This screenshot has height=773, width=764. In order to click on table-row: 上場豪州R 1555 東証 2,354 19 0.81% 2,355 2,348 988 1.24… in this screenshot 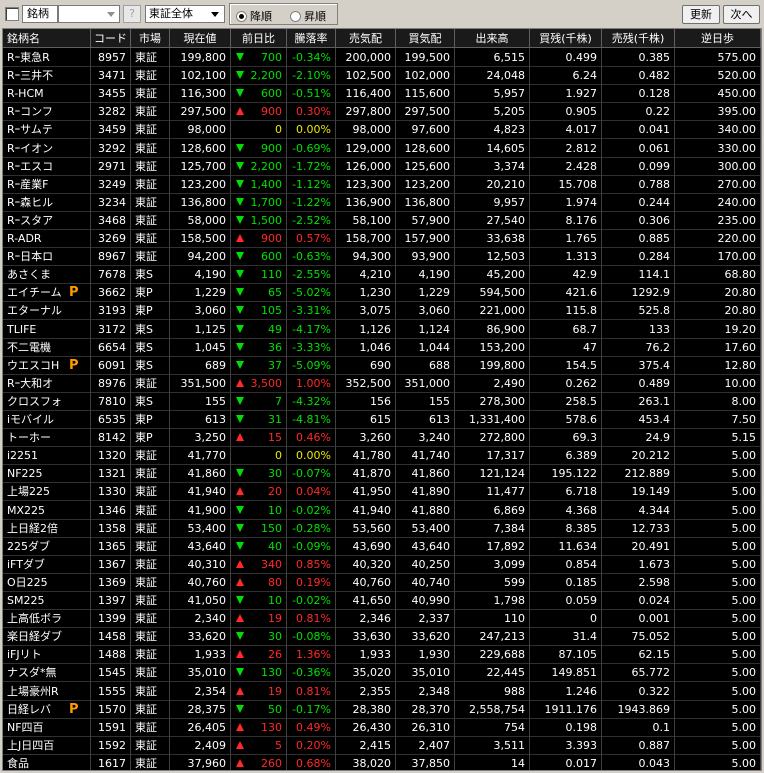, I will do `click(382, 691)`.